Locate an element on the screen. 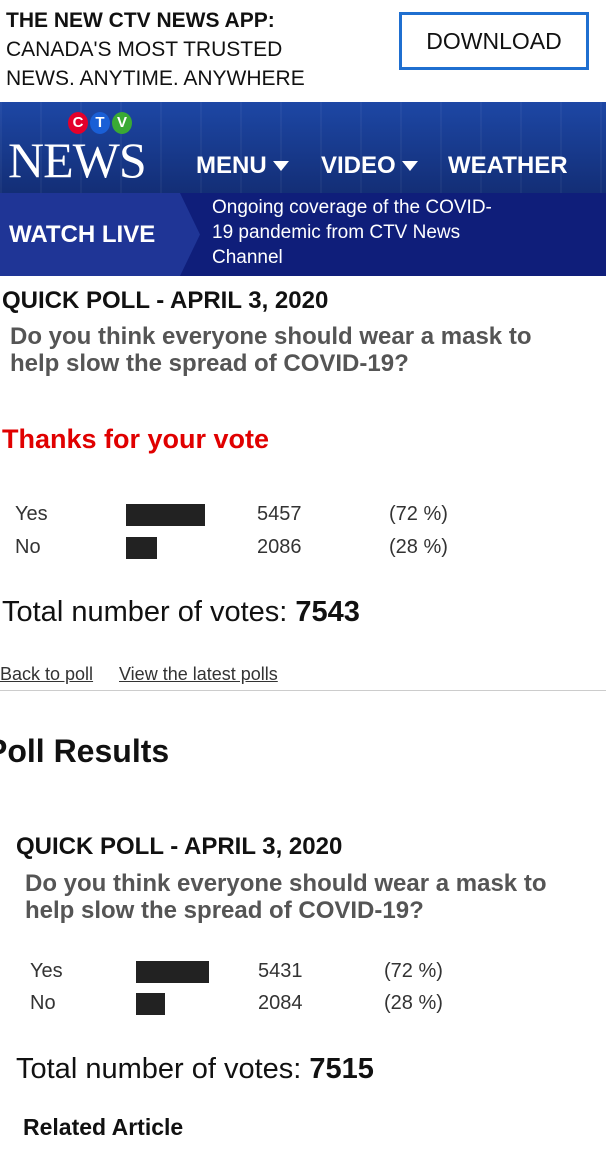  news-logo: NEWS is located at coordinates (77, 160).